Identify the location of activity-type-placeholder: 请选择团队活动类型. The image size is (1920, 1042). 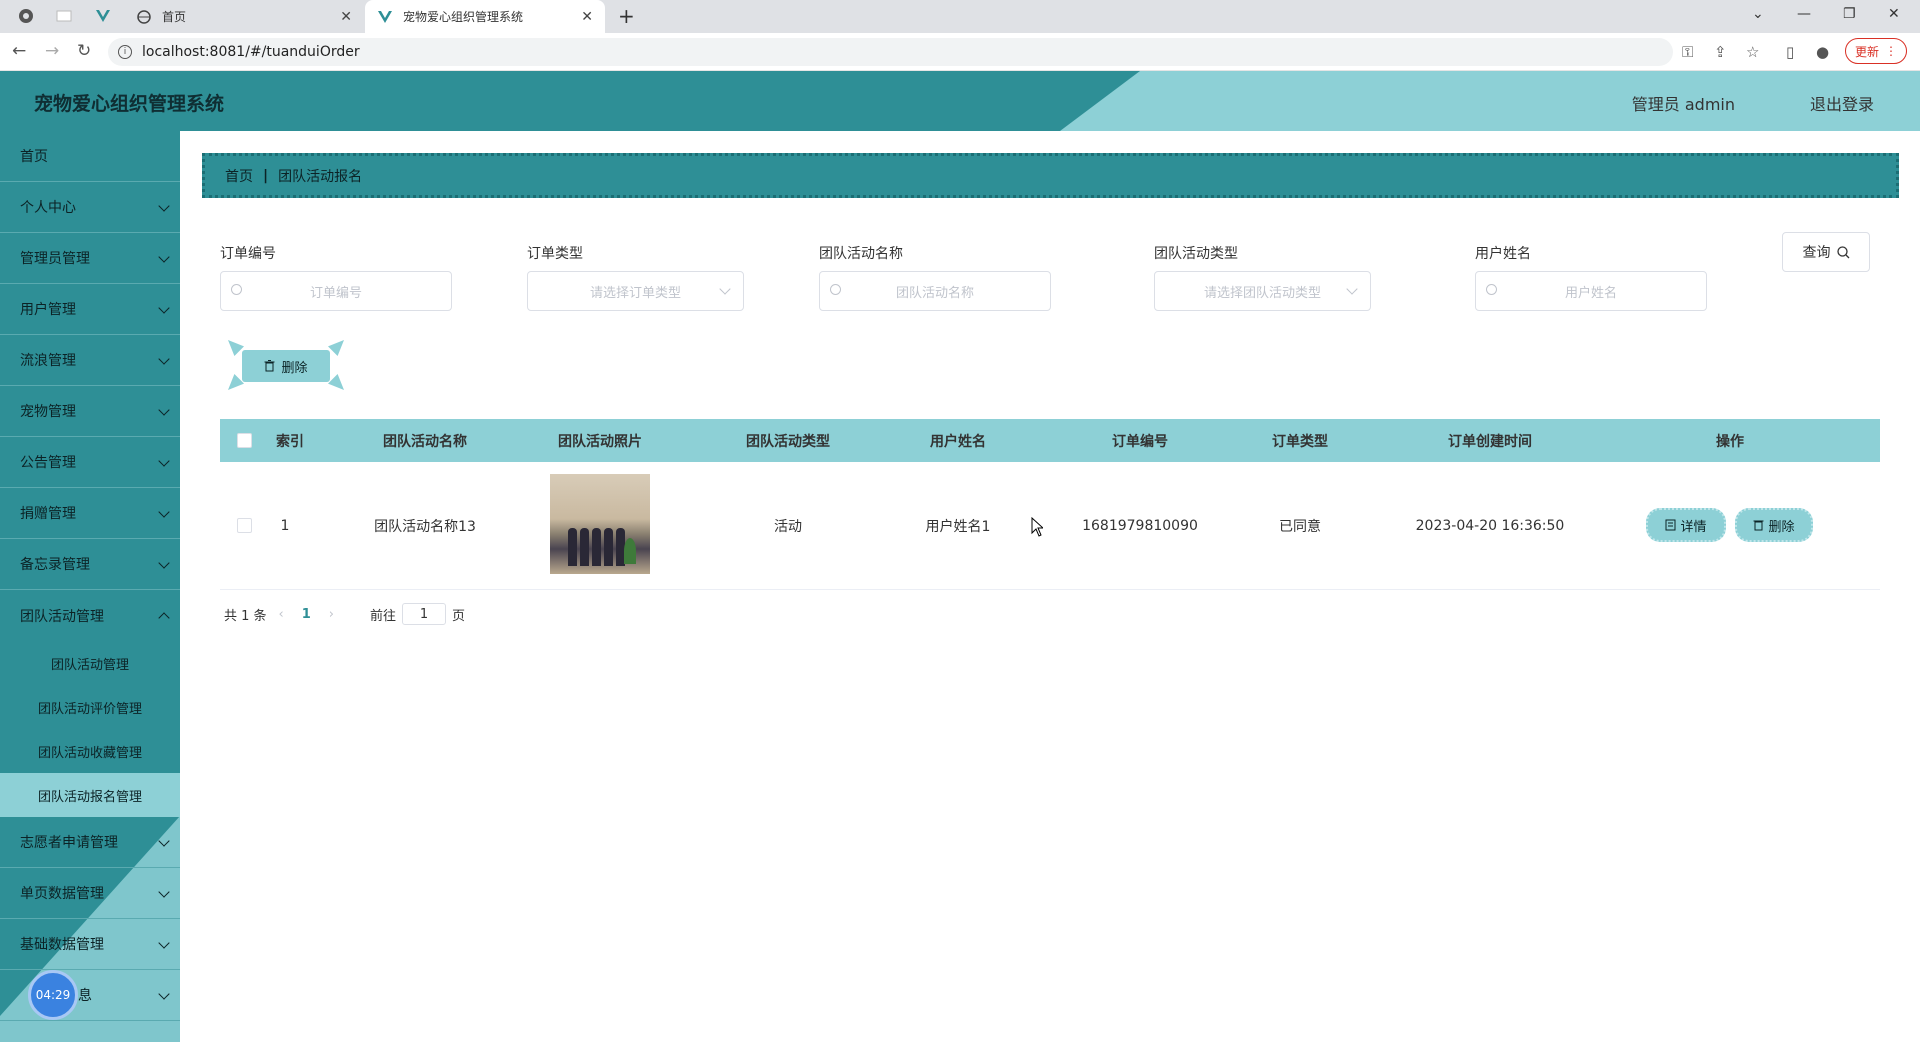
(1262, 293).